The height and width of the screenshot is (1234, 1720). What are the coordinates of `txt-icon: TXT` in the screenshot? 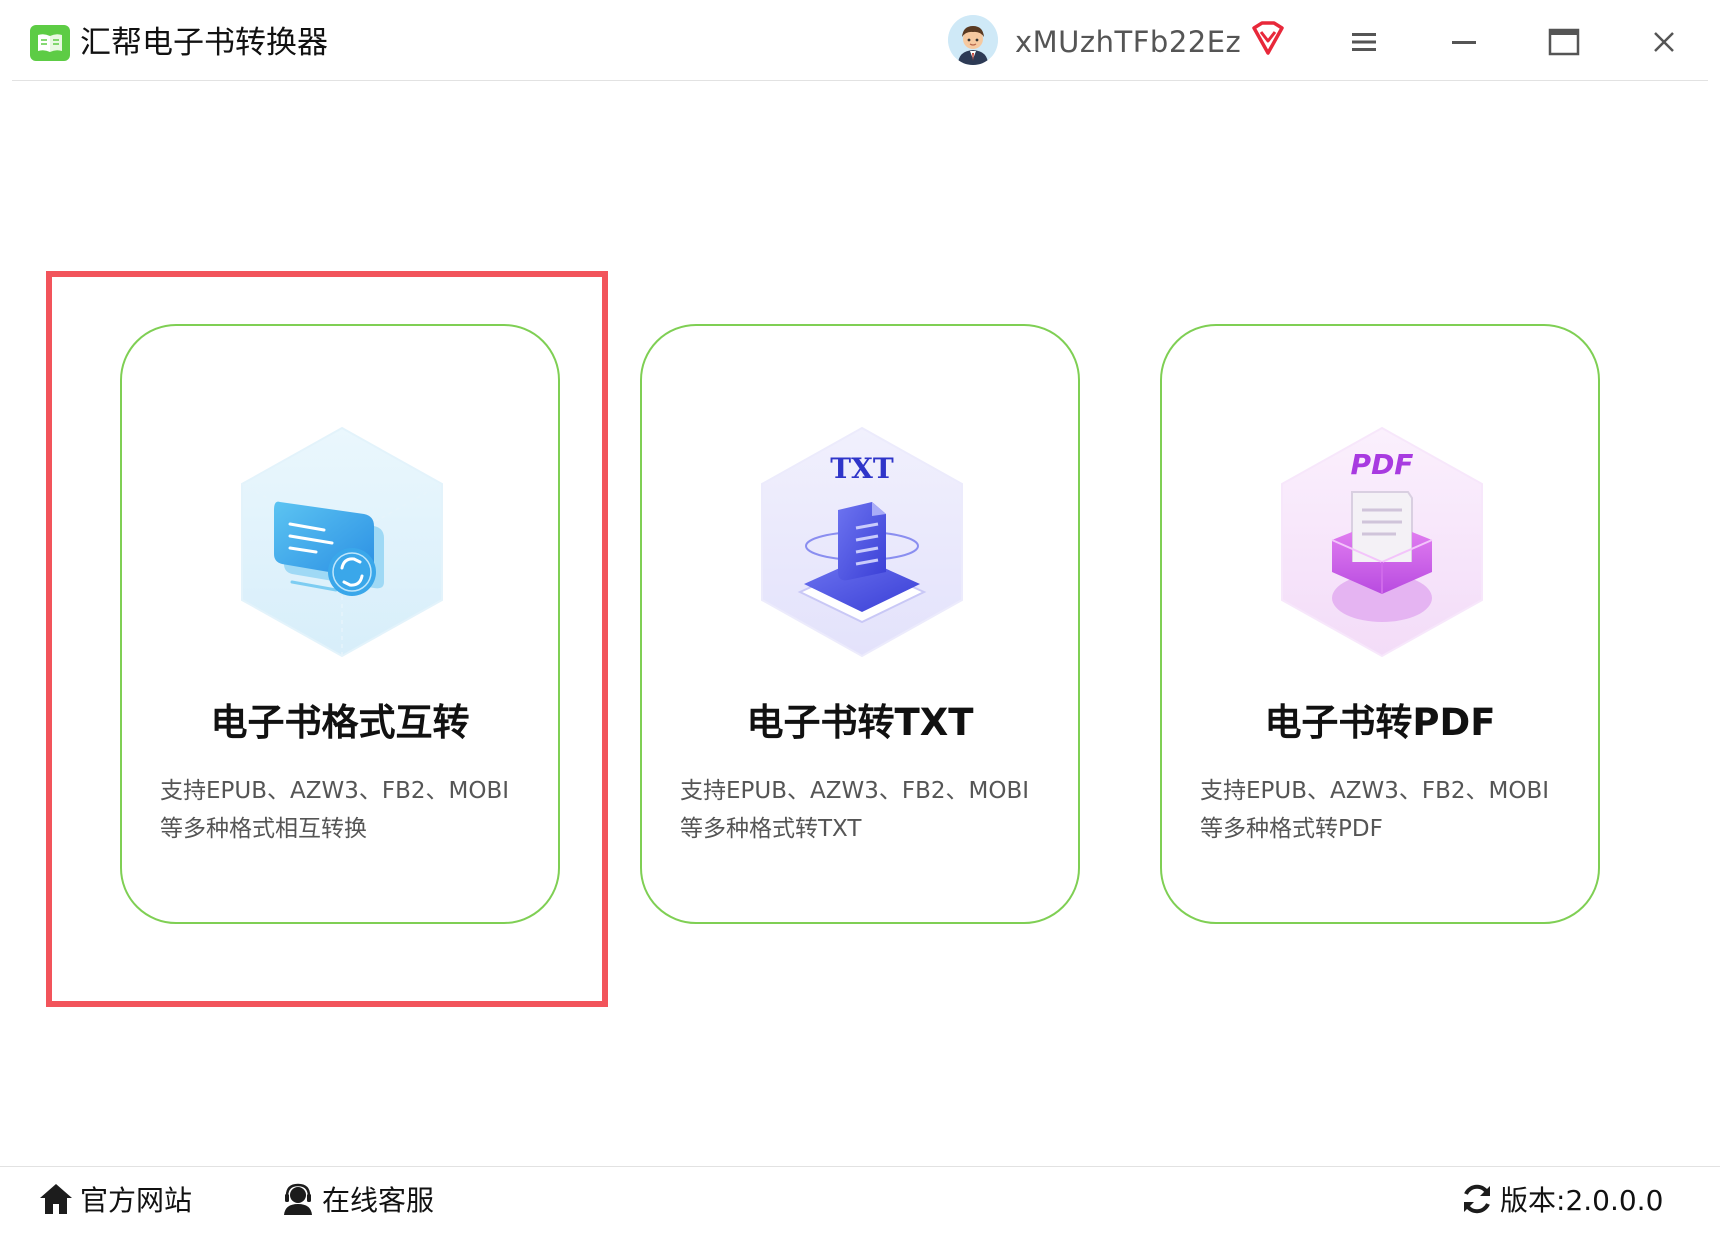 It's located at (862, 542).